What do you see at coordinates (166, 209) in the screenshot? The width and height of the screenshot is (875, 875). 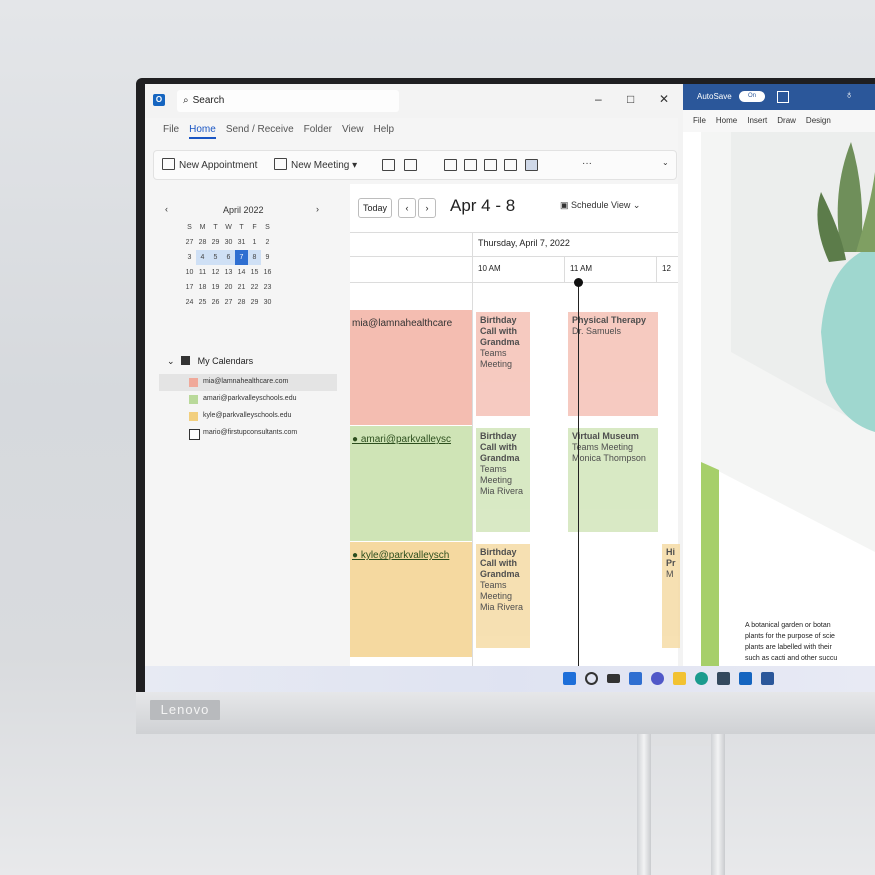 I see `mini-prev-button: ‹` at bounding box center [166, 209].